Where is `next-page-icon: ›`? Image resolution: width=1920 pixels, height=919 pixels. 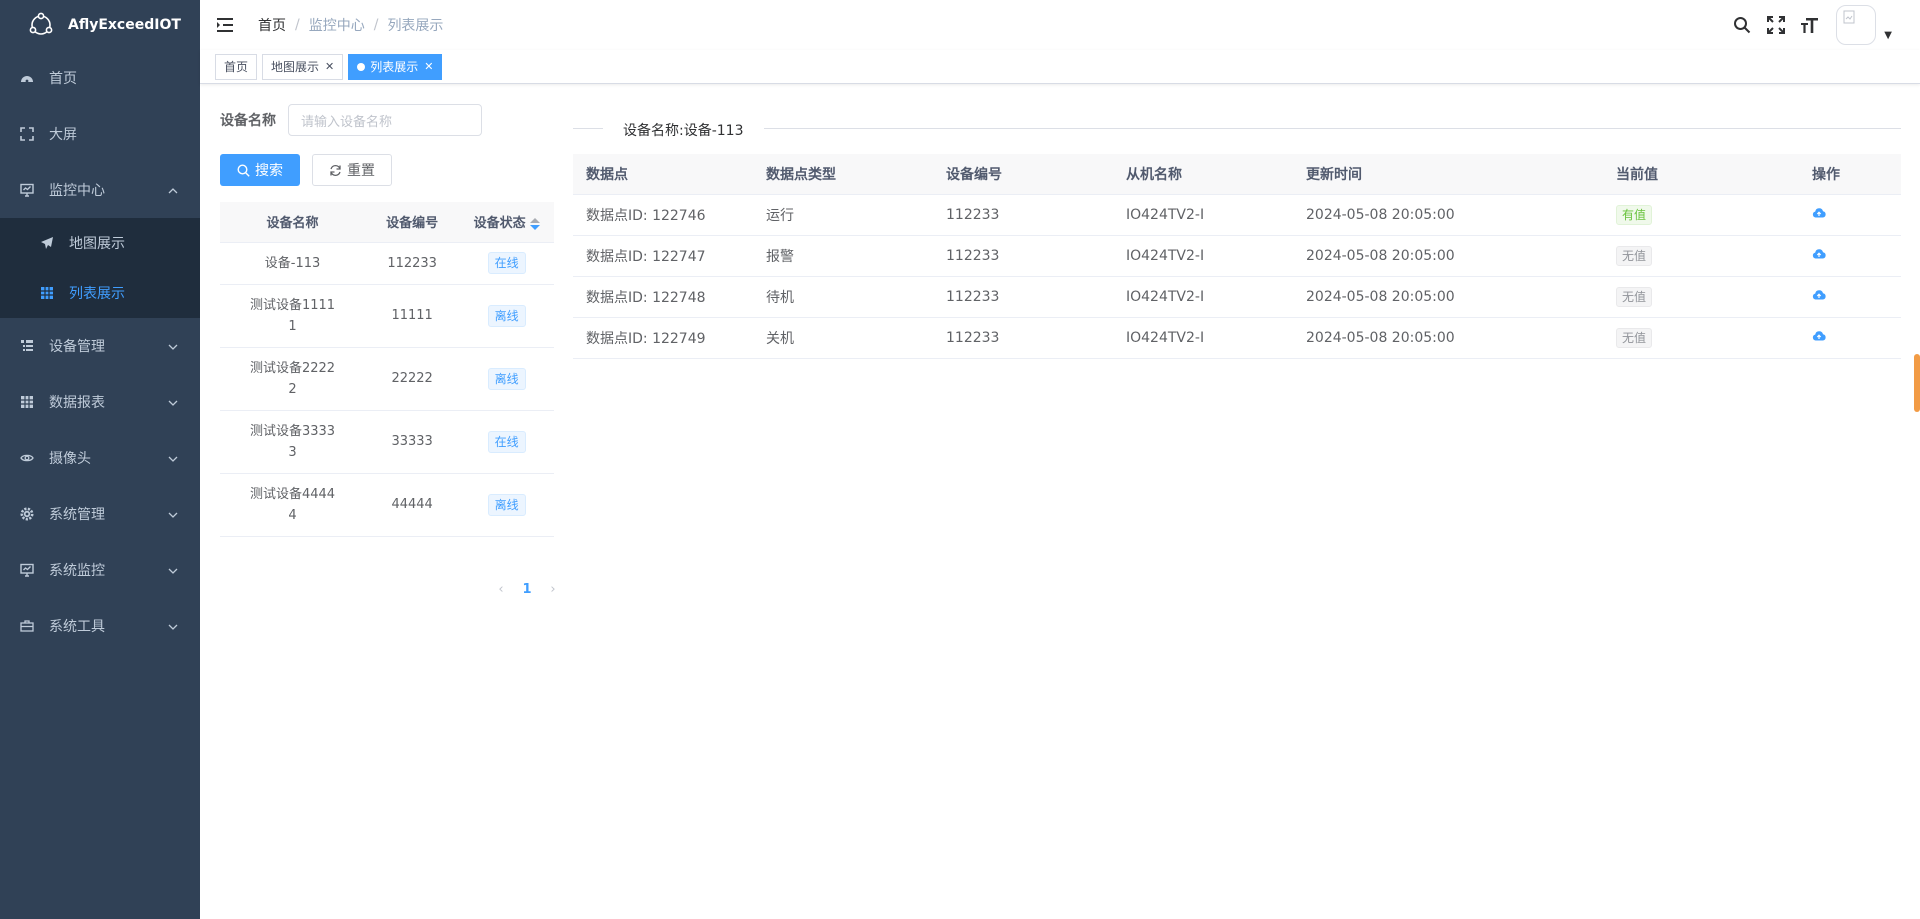
next-page-icon: › is located at coordinates (553, 589).